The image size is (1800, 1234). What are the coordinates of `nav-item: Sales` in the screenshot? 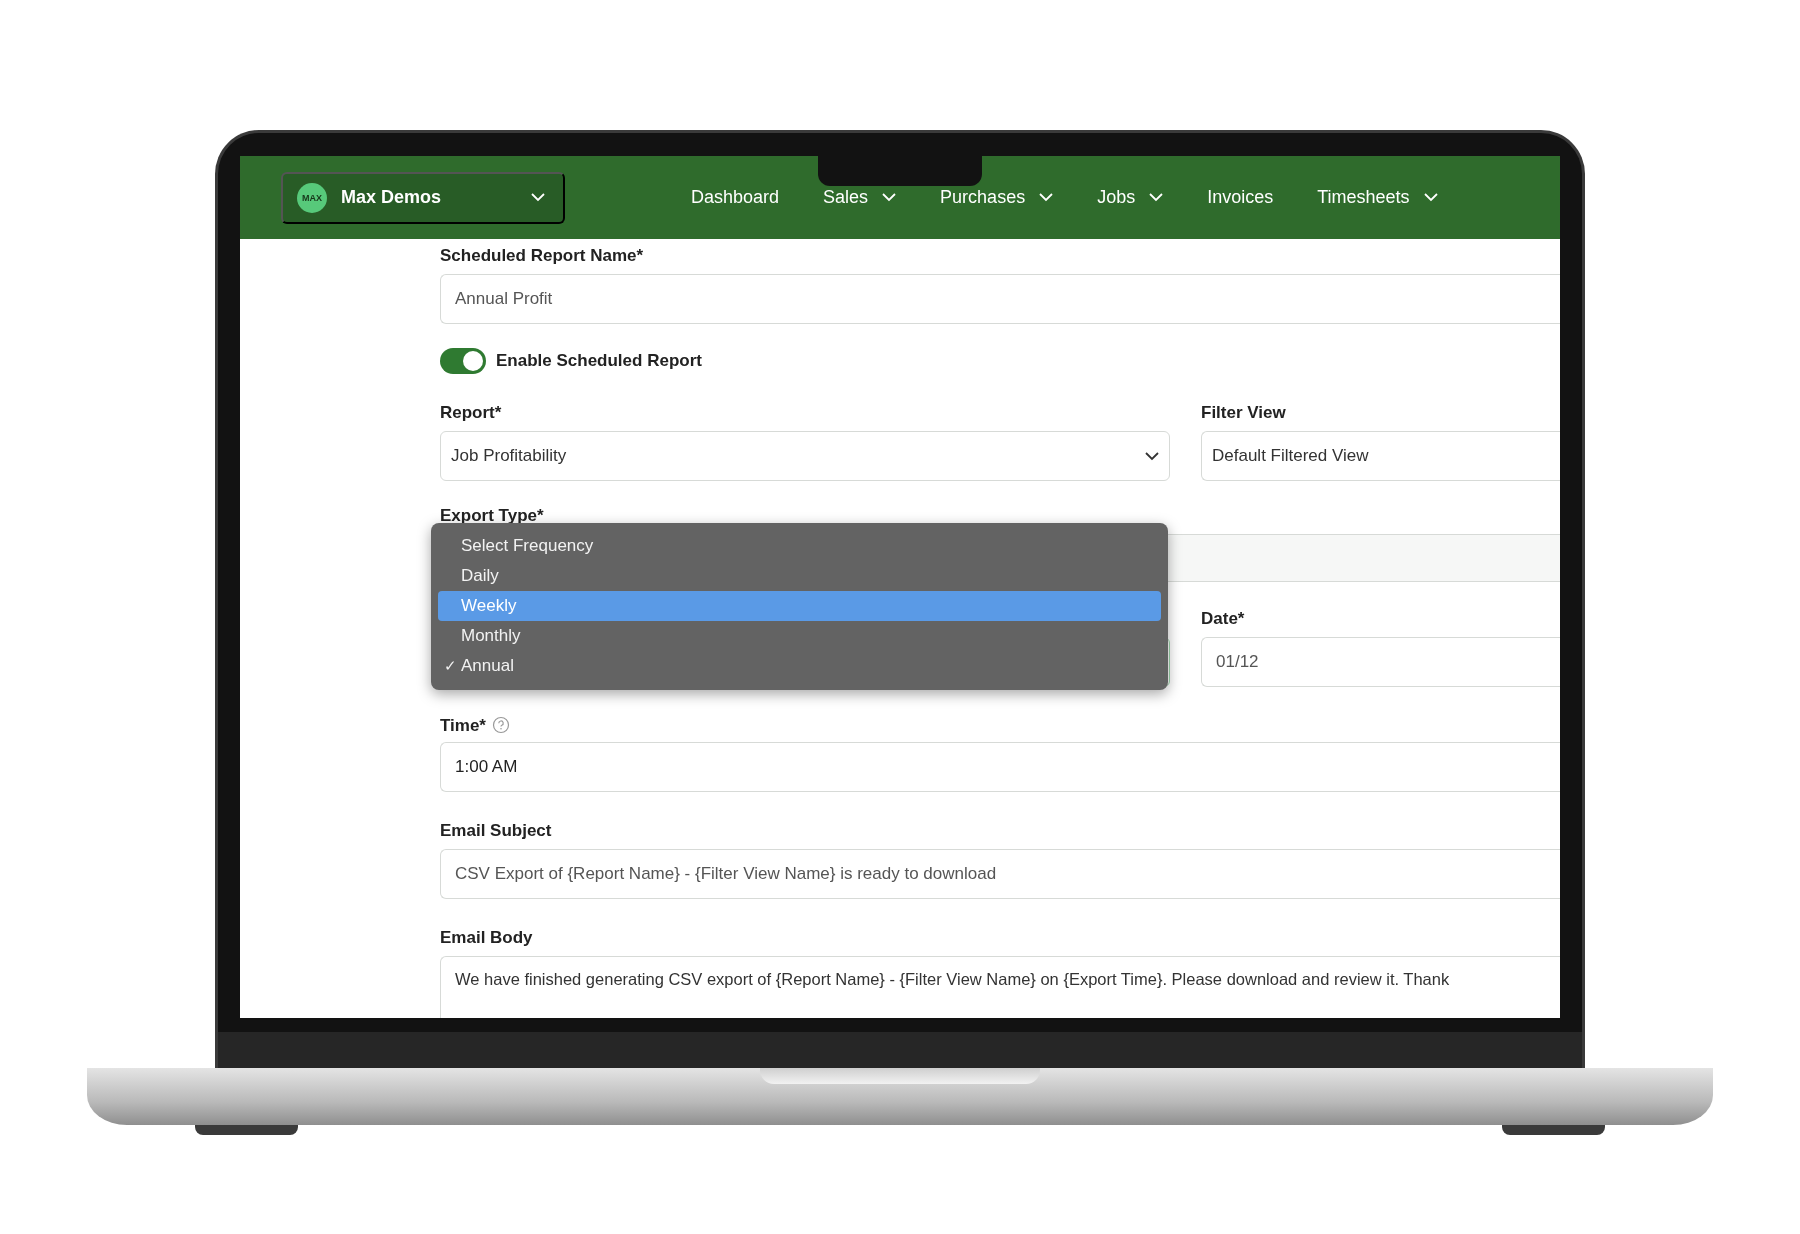 It's located at (860, 197).